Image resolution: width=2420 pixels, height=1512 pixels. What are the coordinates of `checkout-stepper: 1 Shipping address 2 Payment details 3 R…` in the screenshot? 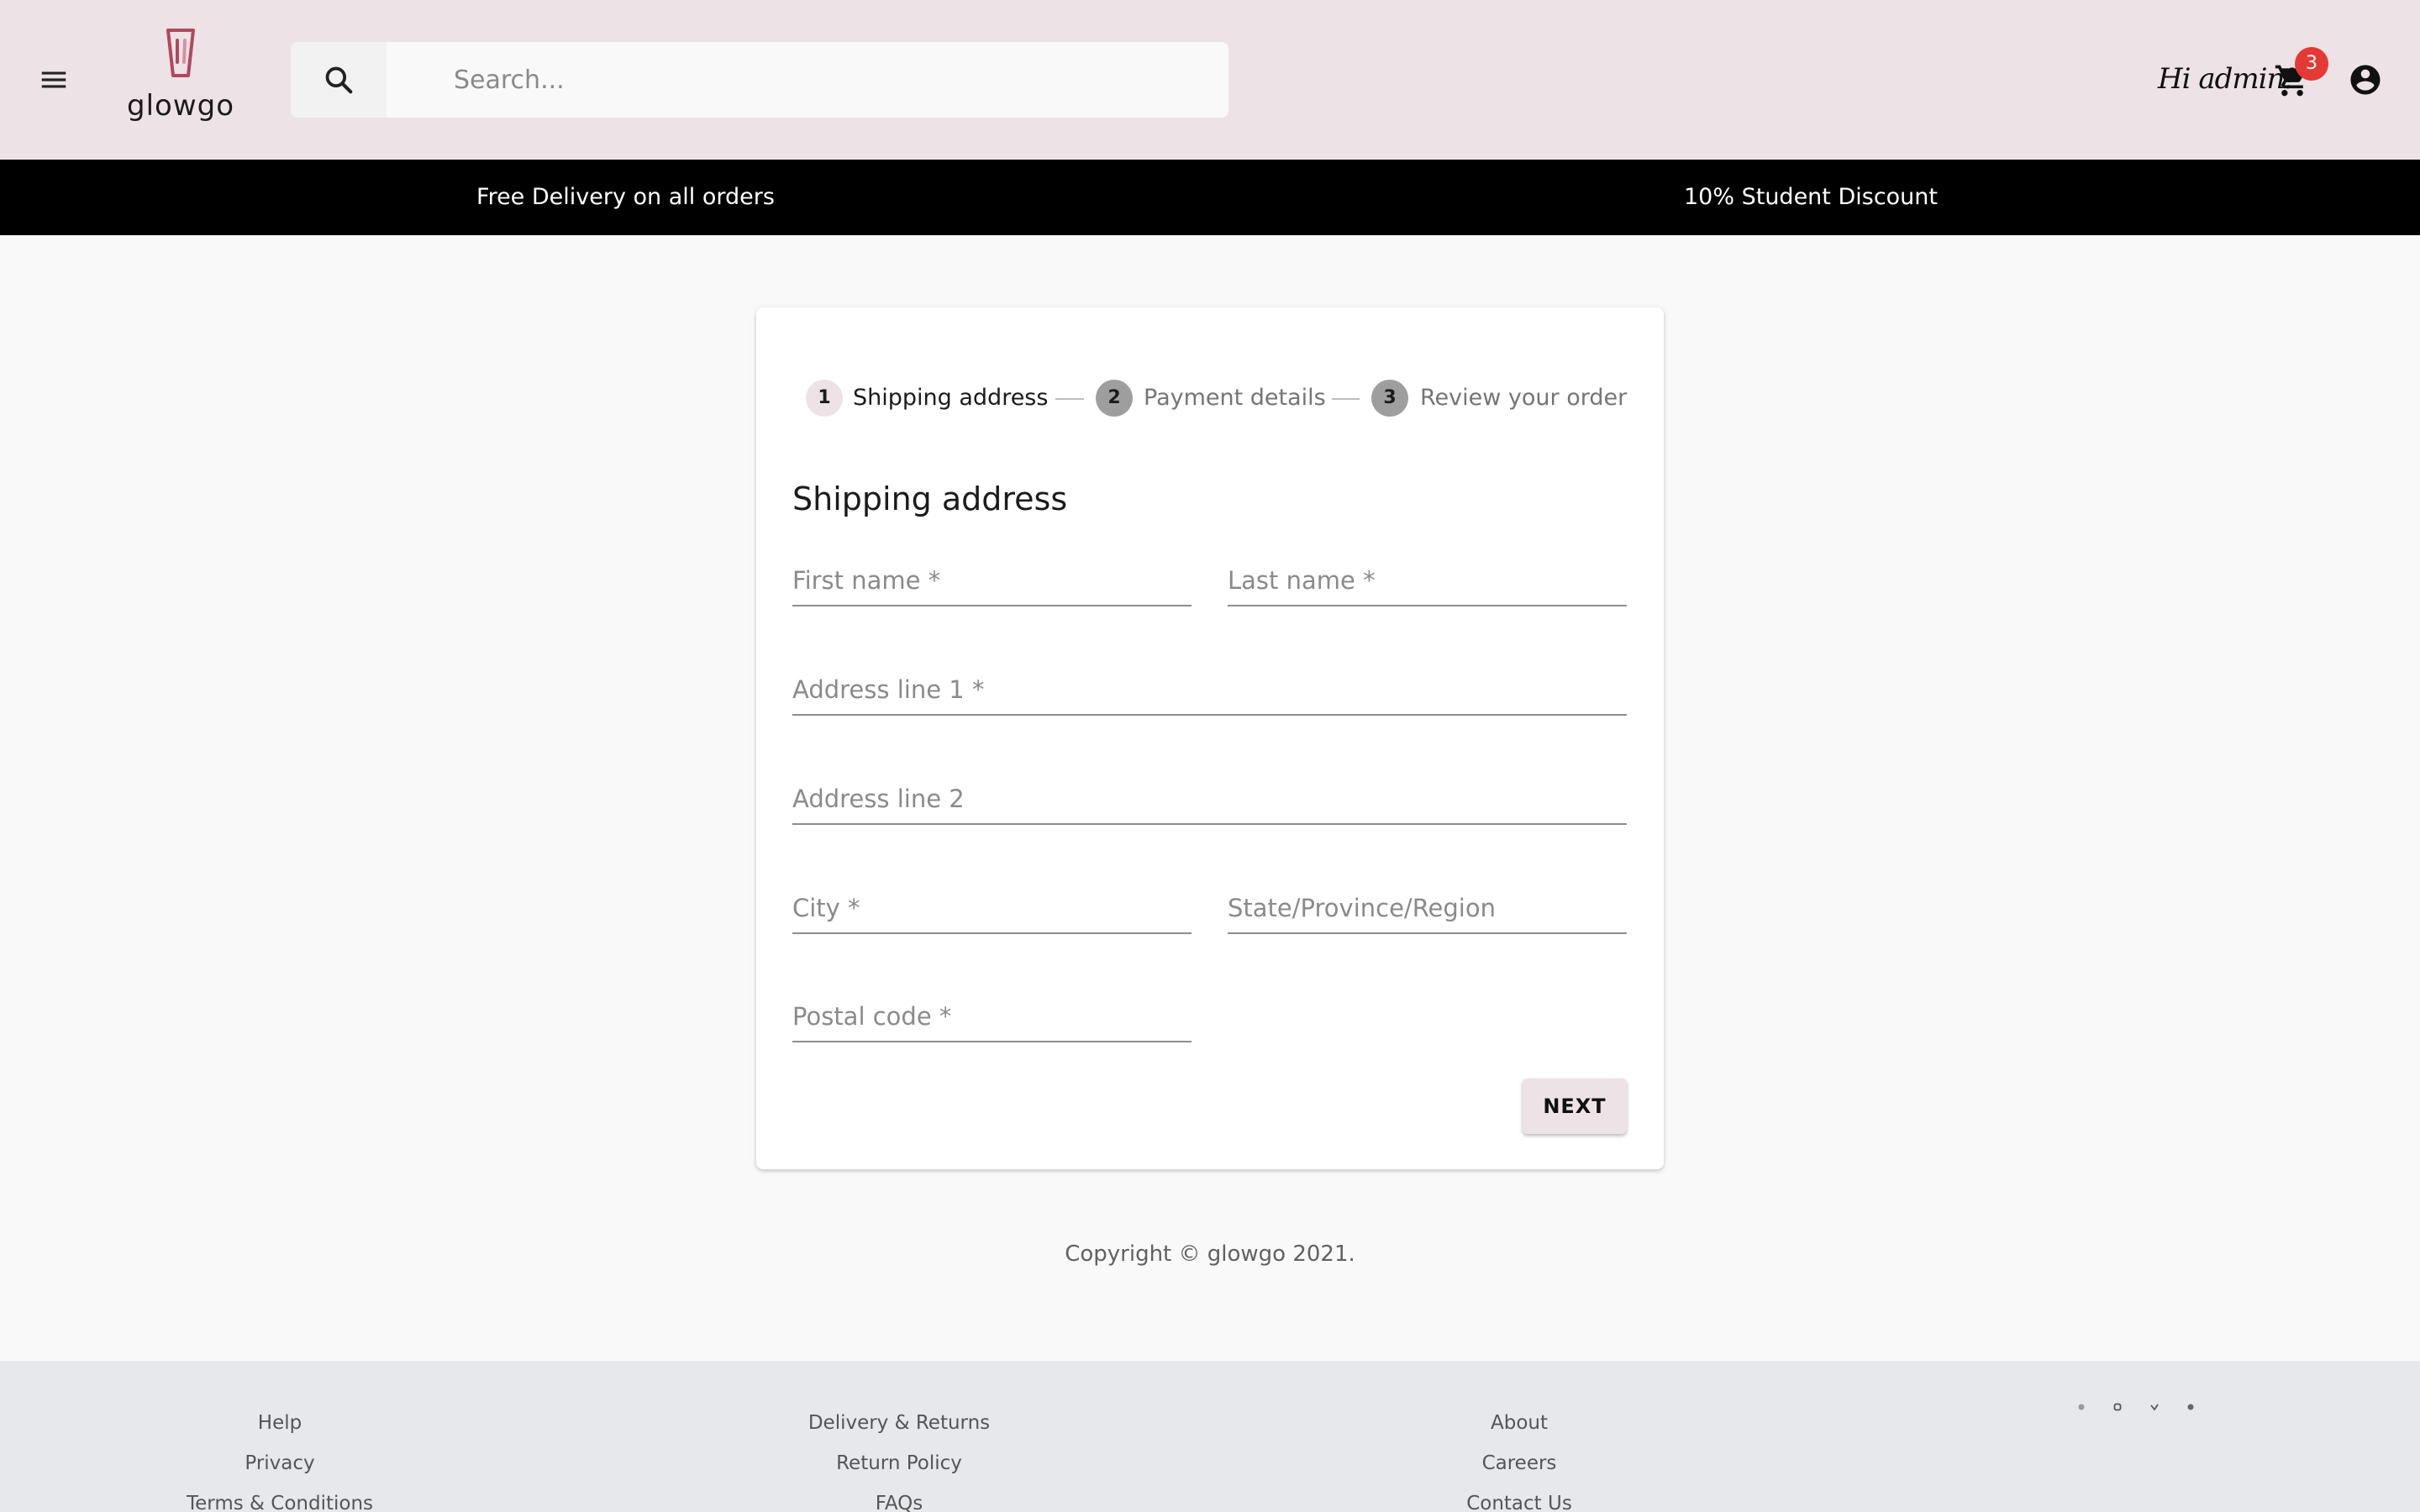 It's located at (1210, 398).